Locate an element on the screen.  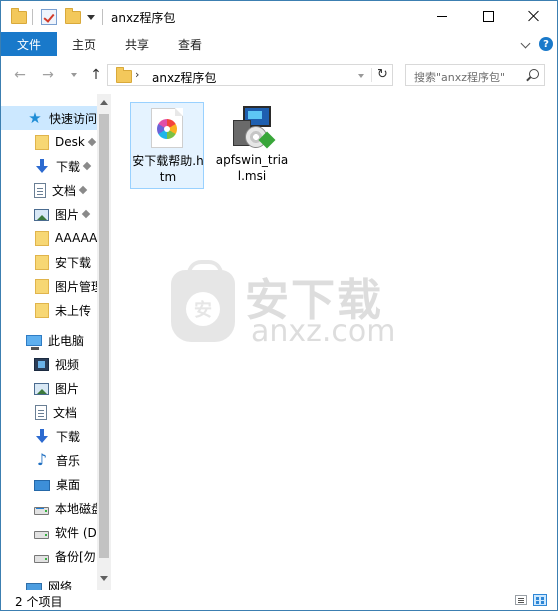
sidebar-item-network: 网络 is located at coordinates (49, 582).